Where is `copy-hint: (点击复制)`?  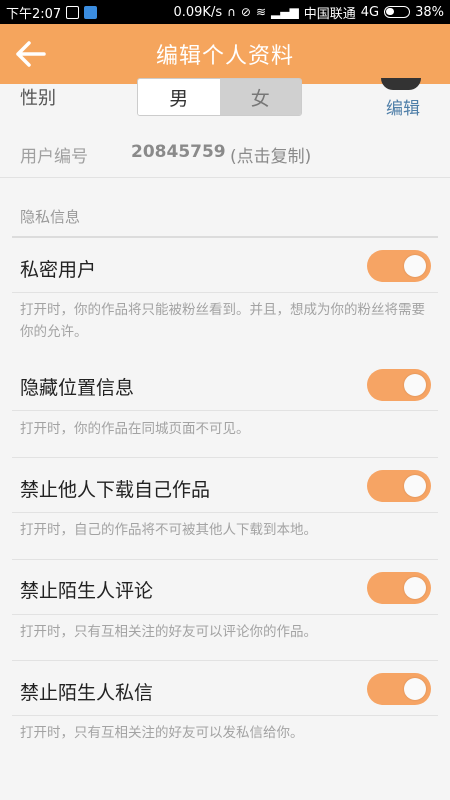
copy-hint: (点击复制) is located at coordinates (270, 154).